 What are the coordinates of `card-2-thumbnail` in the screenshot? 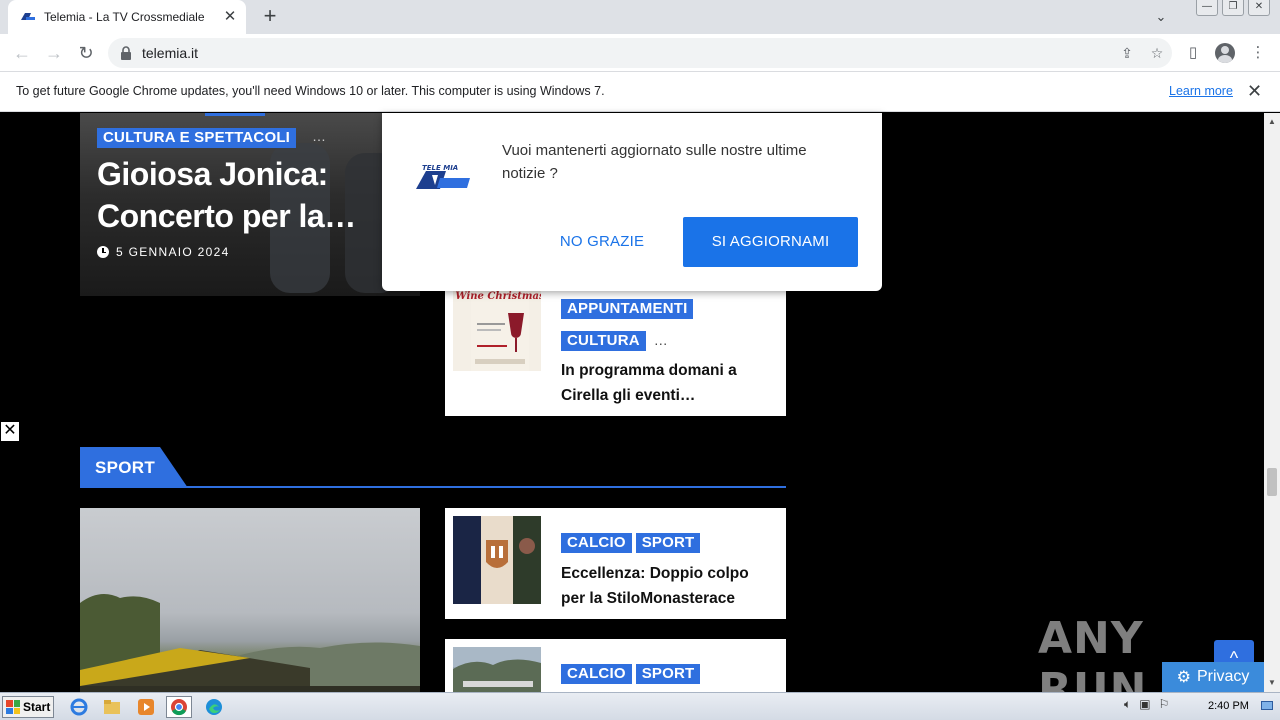 It's located at (497, 560).